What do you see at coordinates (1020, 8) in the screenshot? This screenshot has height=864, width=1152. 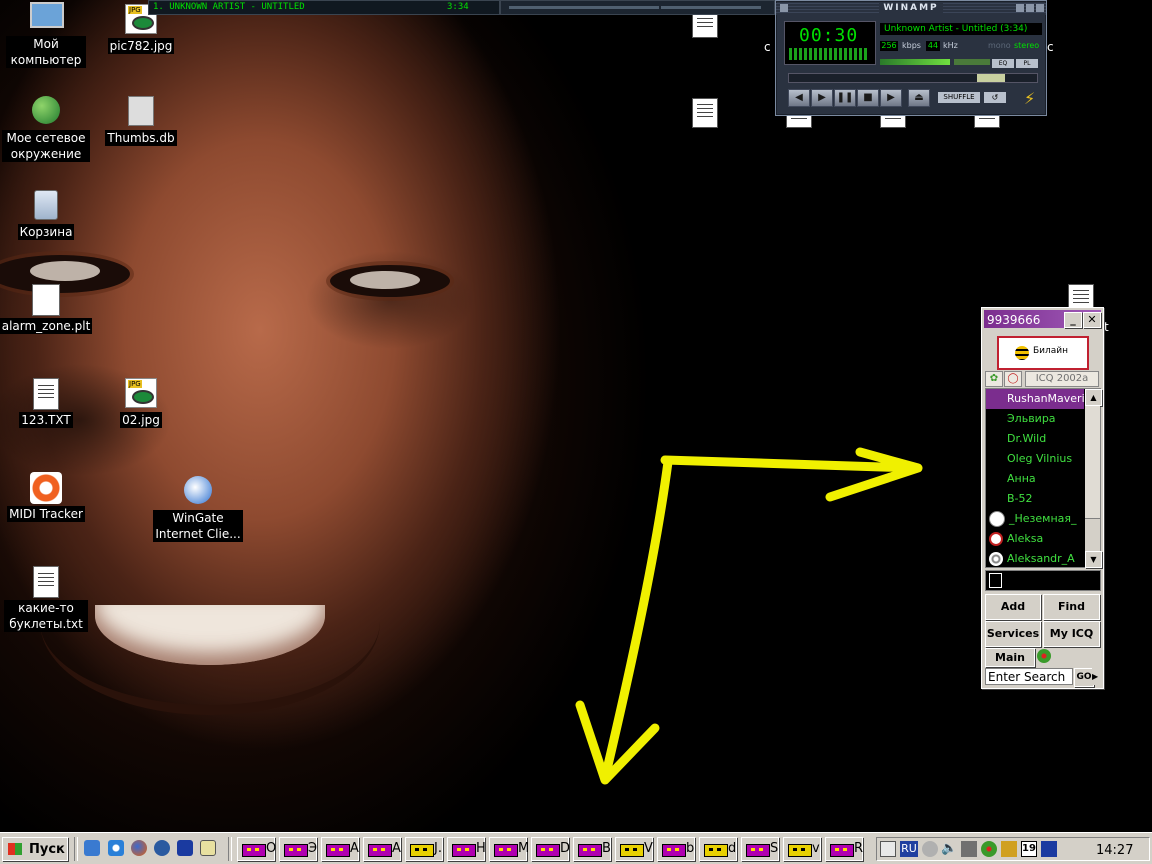 I see `minimize-icon` at bounding box center [1020, 8].